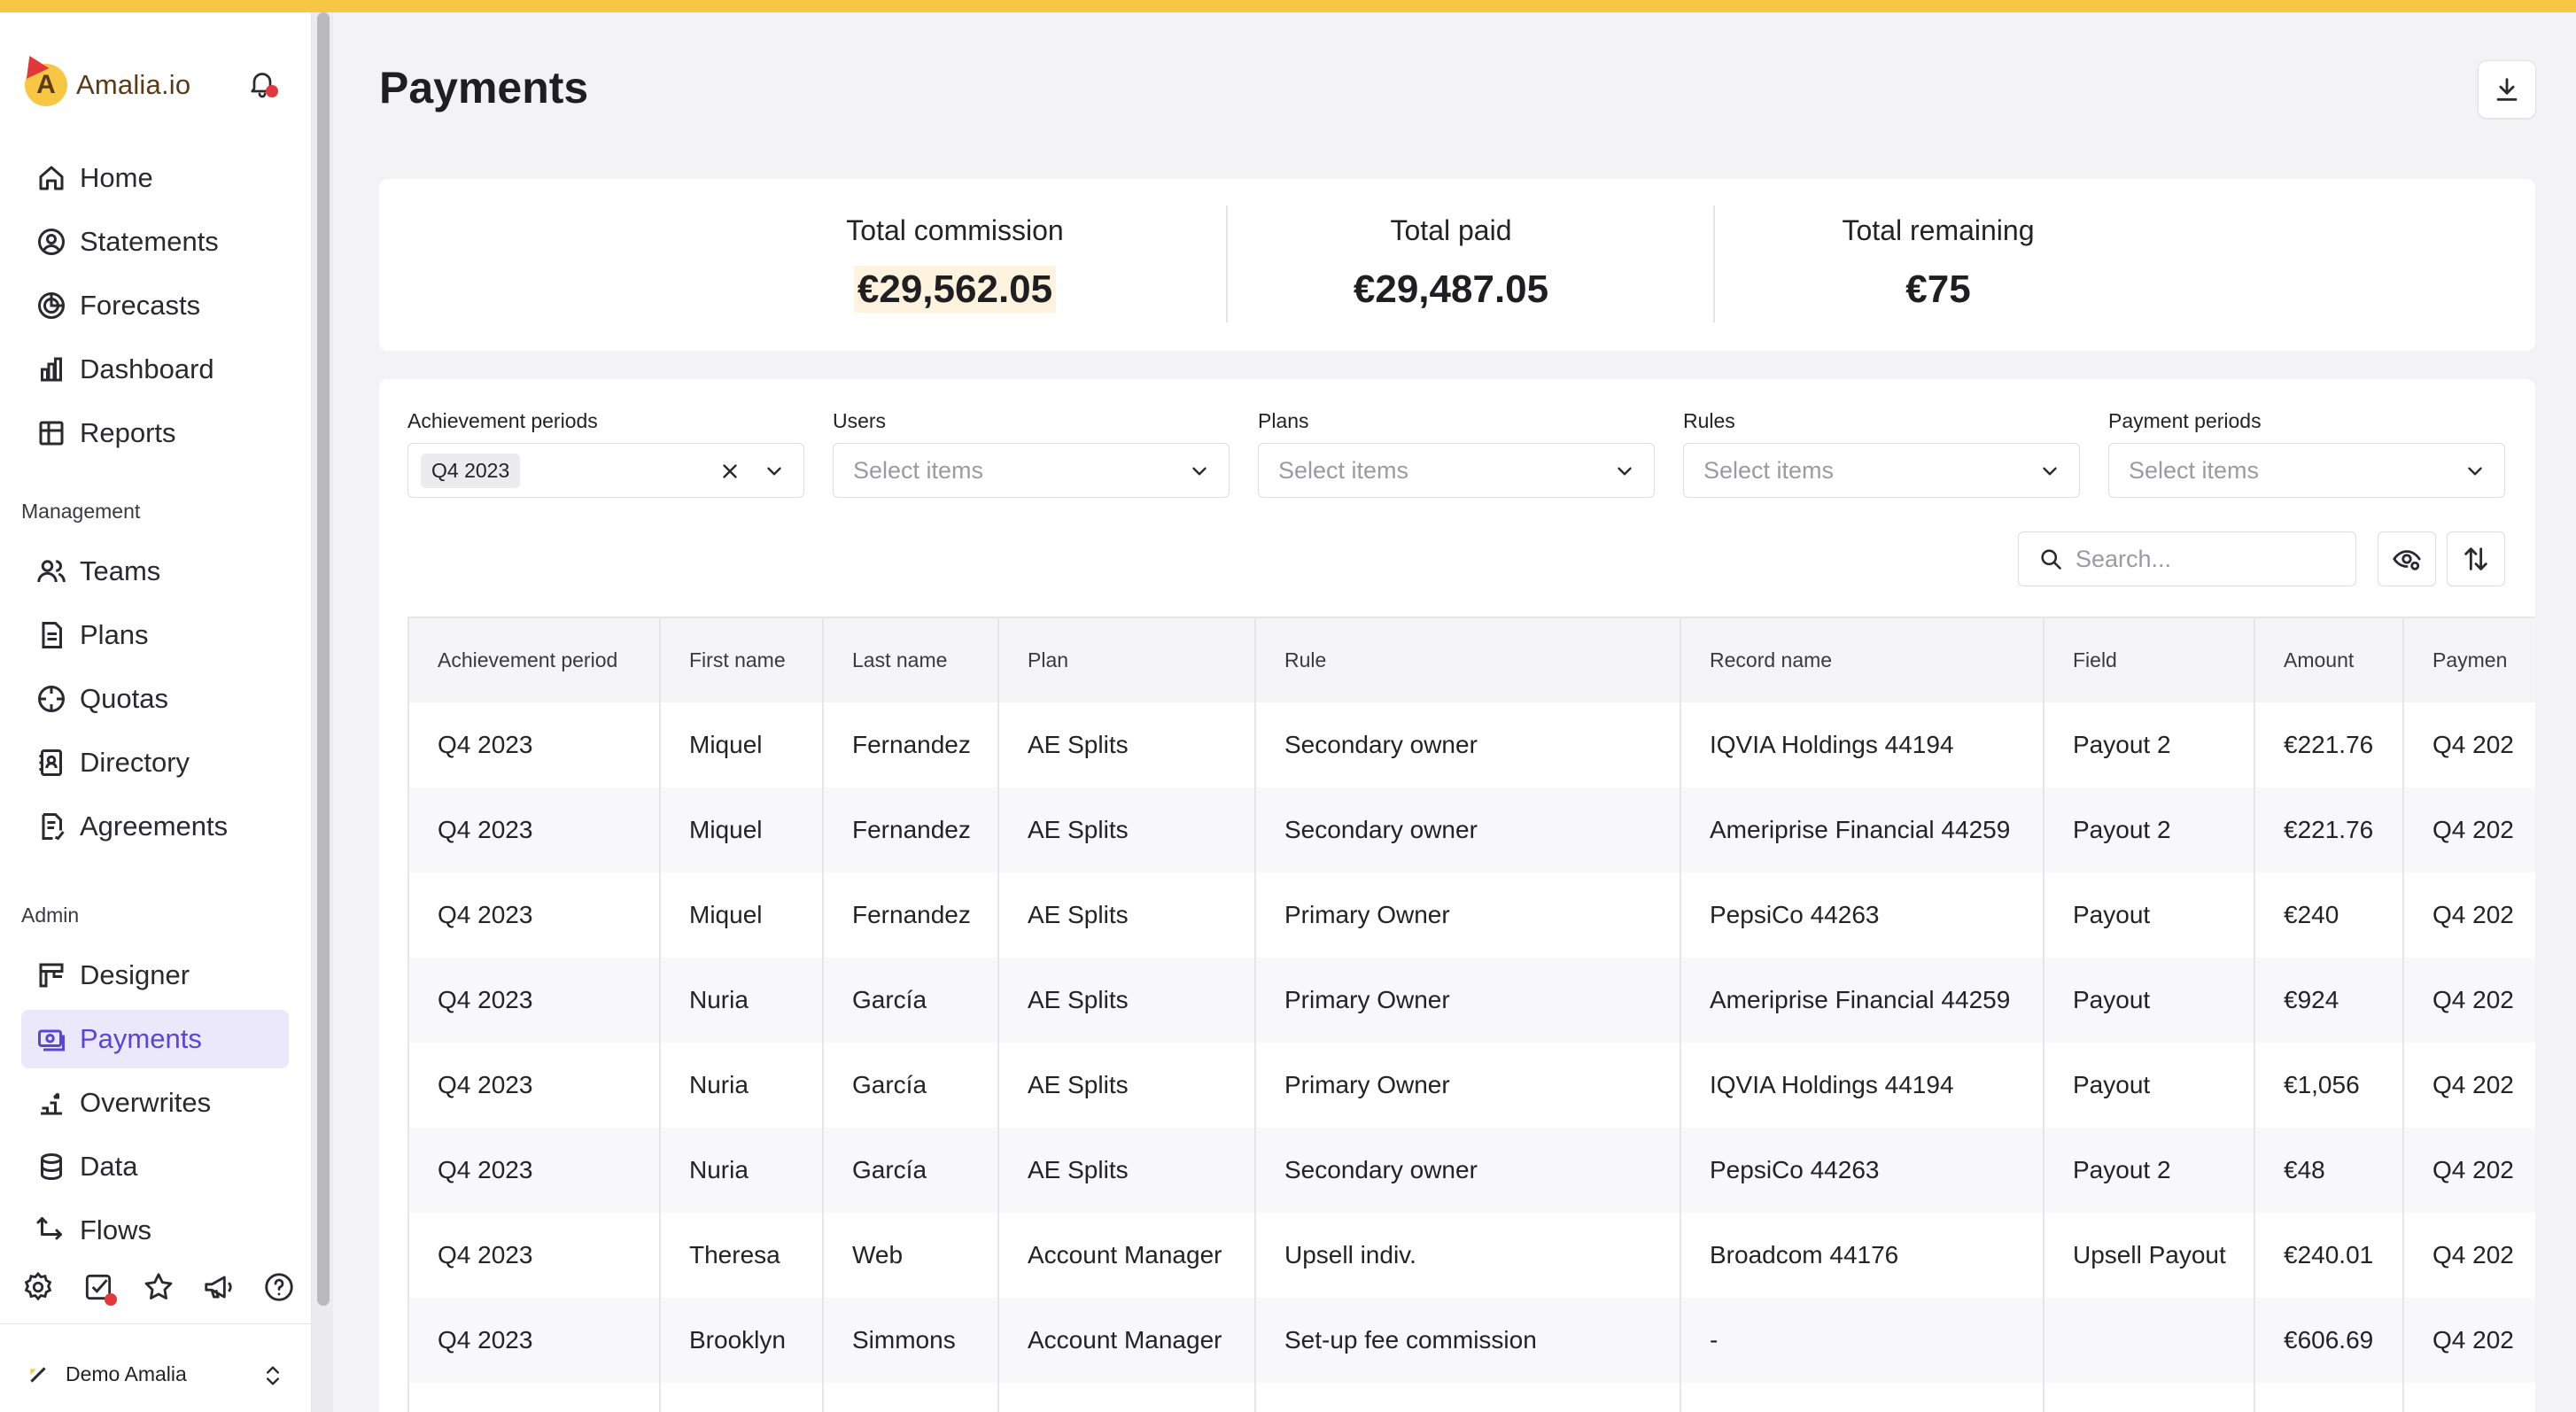  I want to click on column-header: Field, so click(2149, 659).